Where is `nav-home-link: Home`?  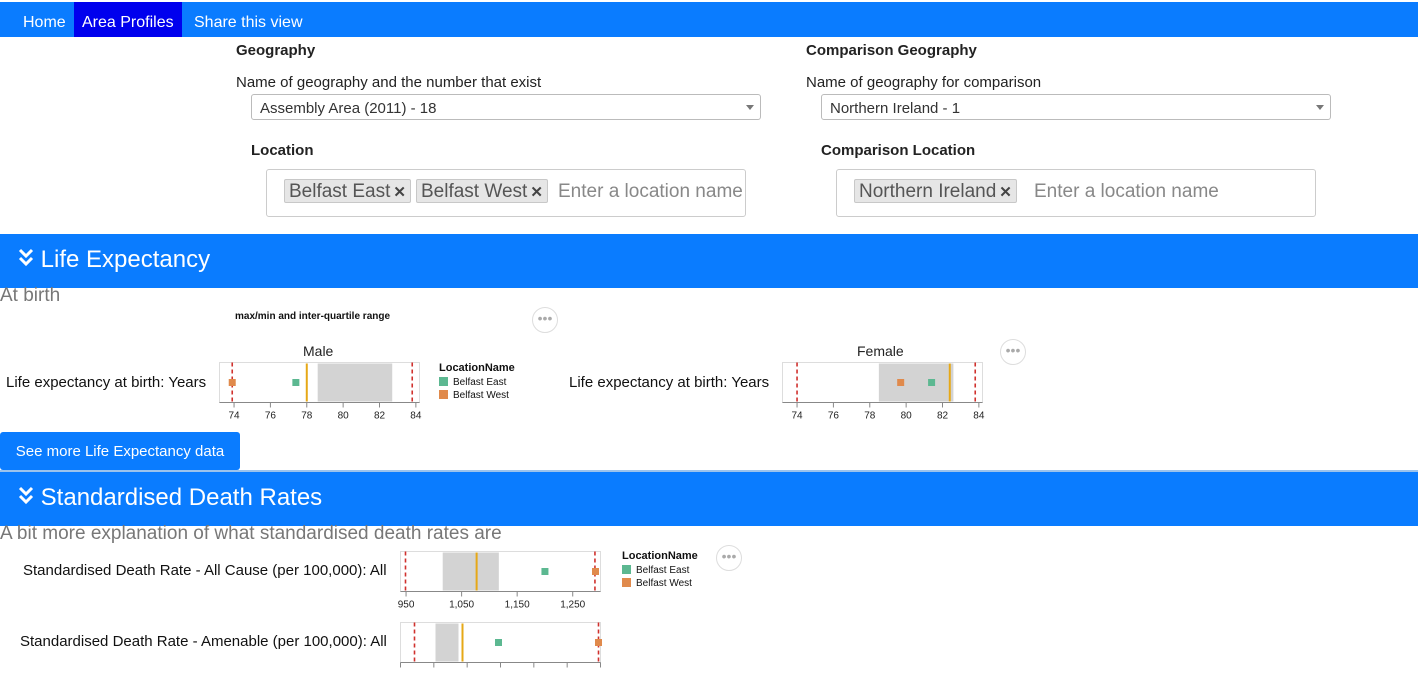
nav-home-link: Home is located at coordinates (44, 19).